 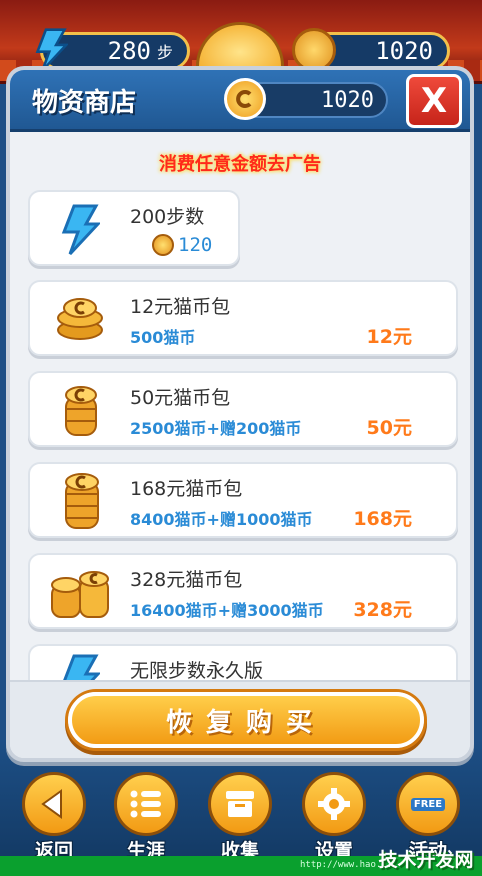 I want to click on item-coin-cost: 120, so click(x=195, y=245).